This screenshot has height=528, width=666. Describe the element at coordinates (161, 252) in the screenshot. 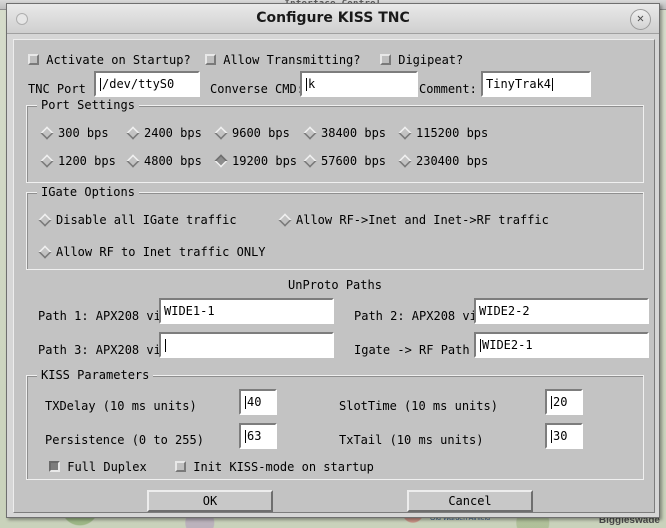

I see `radio-label: Allow RF to Inet traffic ONLY` at that location.